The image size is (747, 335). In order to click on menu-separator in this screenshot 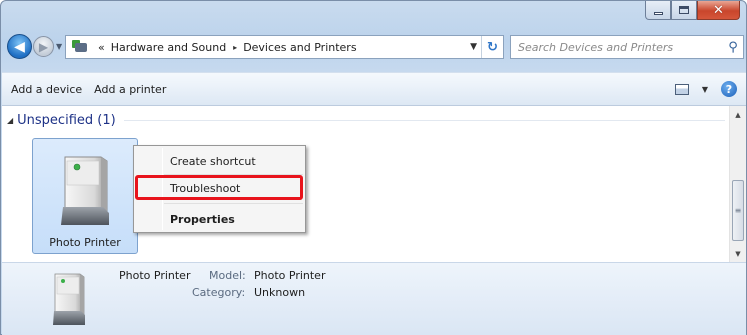, I will do `click(233, 203)`.